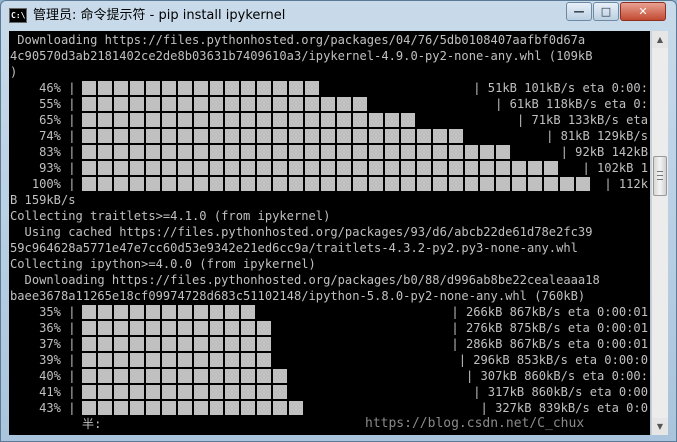 This screenshot has height=442, width=677. Describe the element at coordinates (660, 426) in the screenshot. I see `scroll-down-arrow-icon: ▼` at that location.